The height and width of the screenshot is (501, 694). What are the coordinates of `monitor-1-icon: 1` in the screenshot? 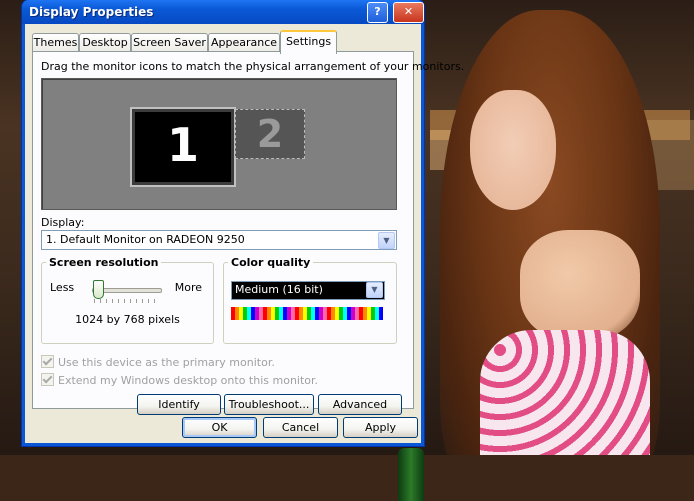 It's located at (183, 147).